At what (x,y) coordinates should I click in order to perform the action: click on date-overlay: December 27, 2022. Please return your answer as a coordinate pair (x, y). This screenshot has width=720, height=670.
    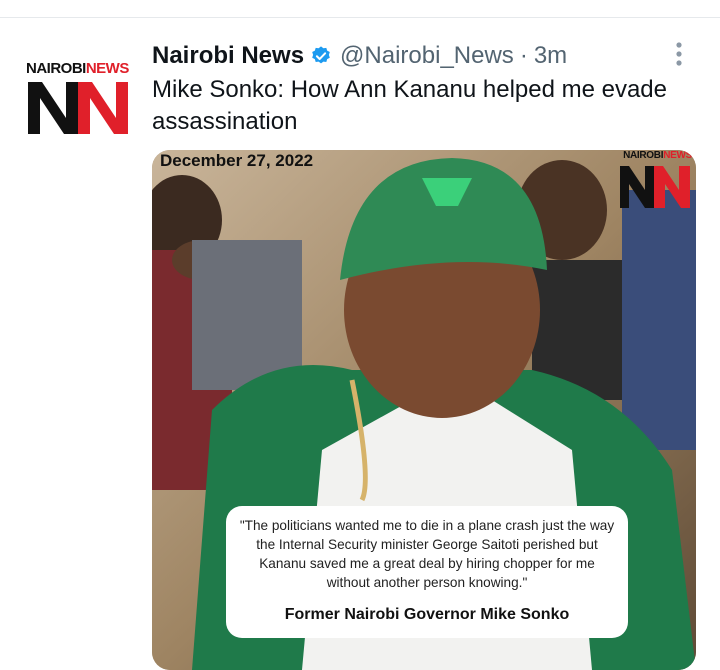
    Looking at the image, I should click on (237, 160).